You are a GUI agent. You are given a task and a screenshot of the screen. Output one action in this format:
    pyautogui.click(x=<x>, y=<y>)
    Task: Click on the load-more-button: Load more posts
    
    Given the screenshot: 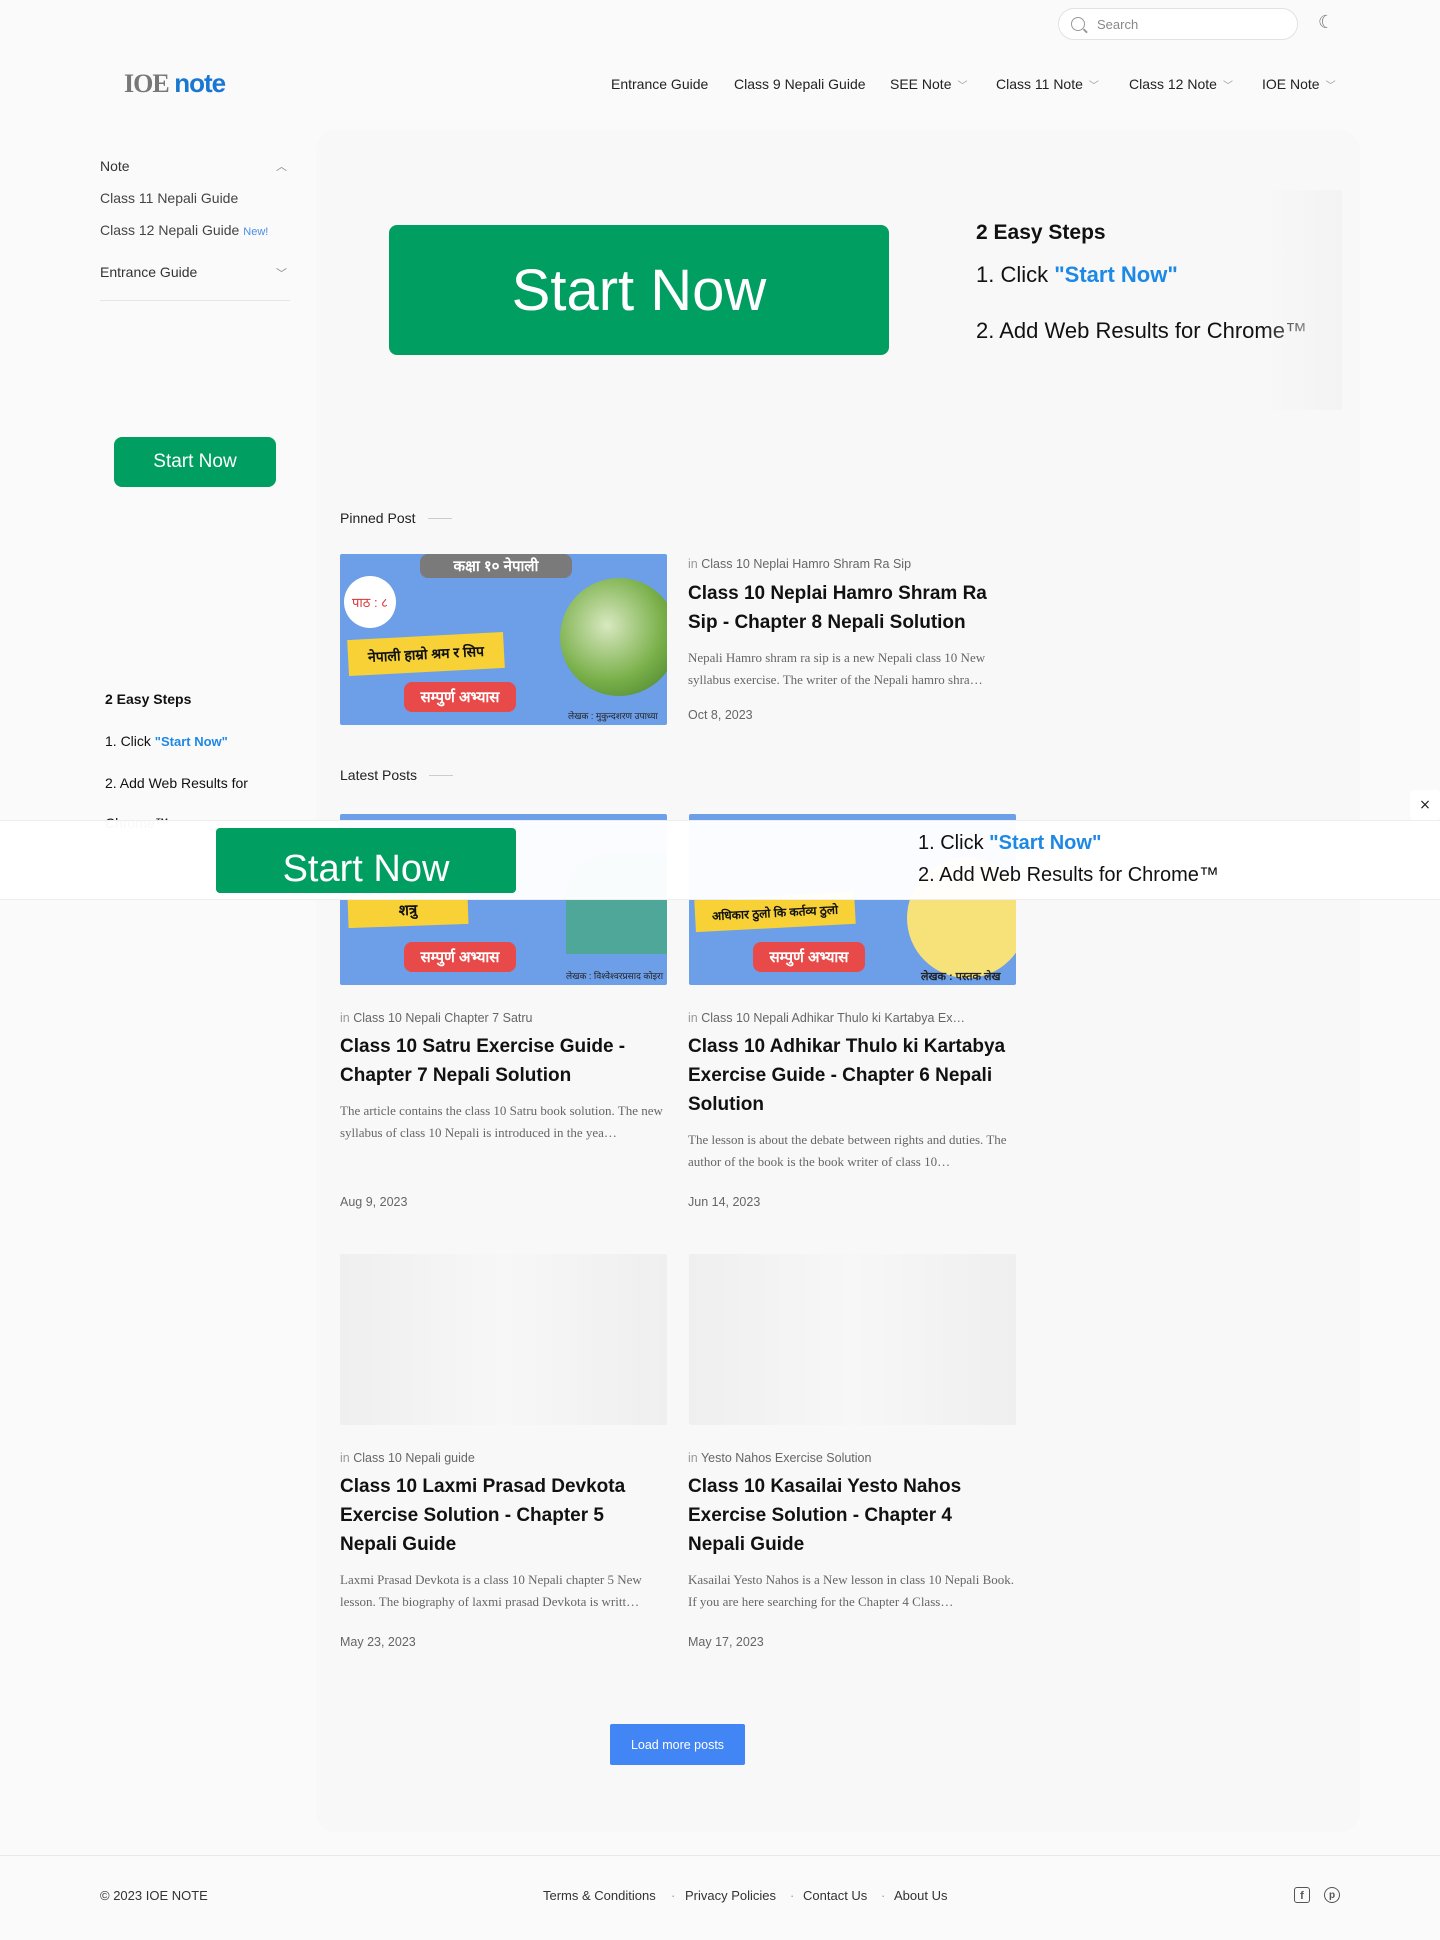 What is the action you would take?
    pyautogui.click(x=677, y=1744)
    